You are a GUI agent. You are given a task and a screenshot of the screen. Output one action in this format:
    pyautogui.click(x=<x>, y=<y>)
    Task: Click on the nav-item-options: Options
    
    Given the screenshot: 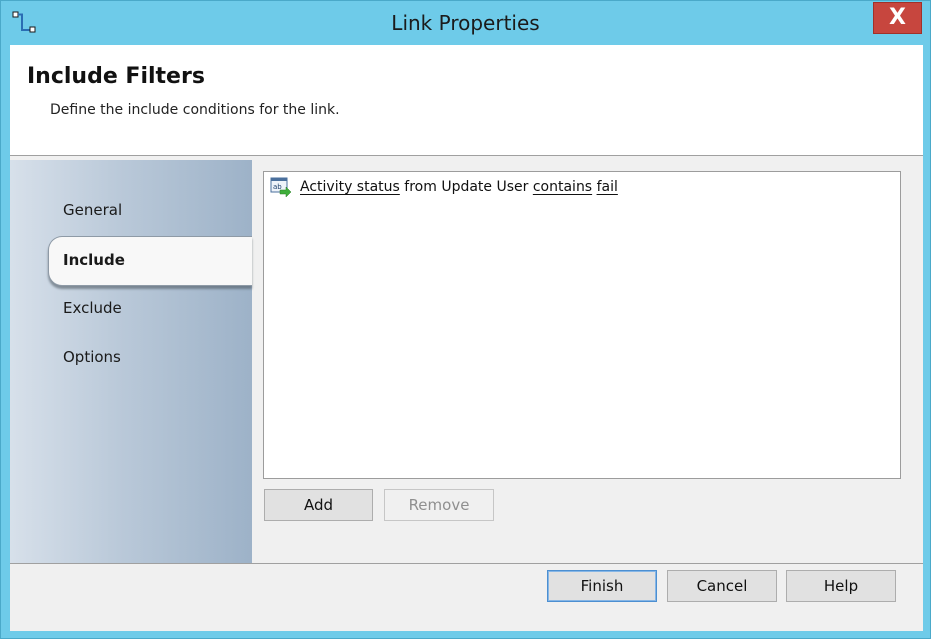 What is the action you would take?
    pyautogui.click(x=92, y=357)
    